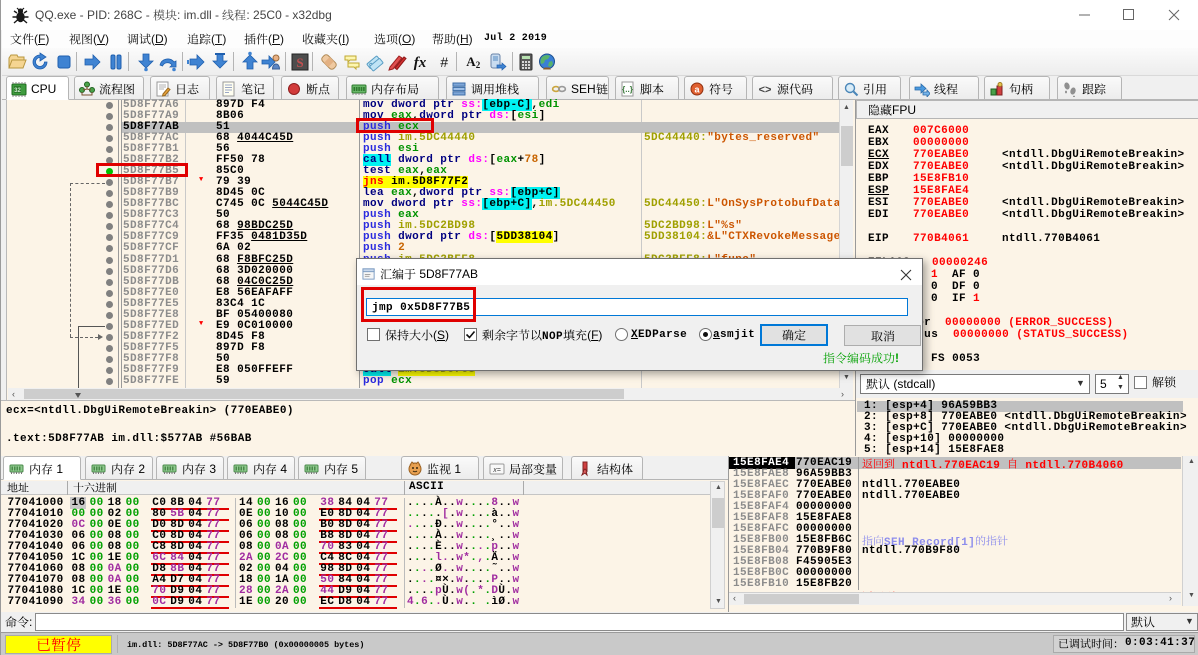 The width and height of the screenshot is (1198, 655). I want to click on svg-text: x=, so click(496, 470).